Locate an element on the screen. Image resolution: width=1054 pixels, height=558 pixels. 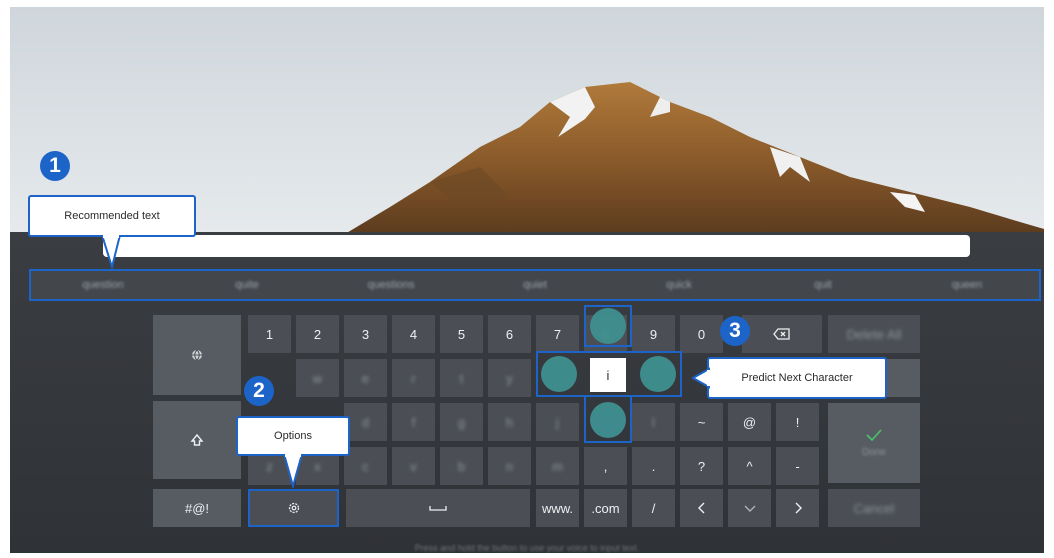
key-v: v is located at coordinates (413, 466).